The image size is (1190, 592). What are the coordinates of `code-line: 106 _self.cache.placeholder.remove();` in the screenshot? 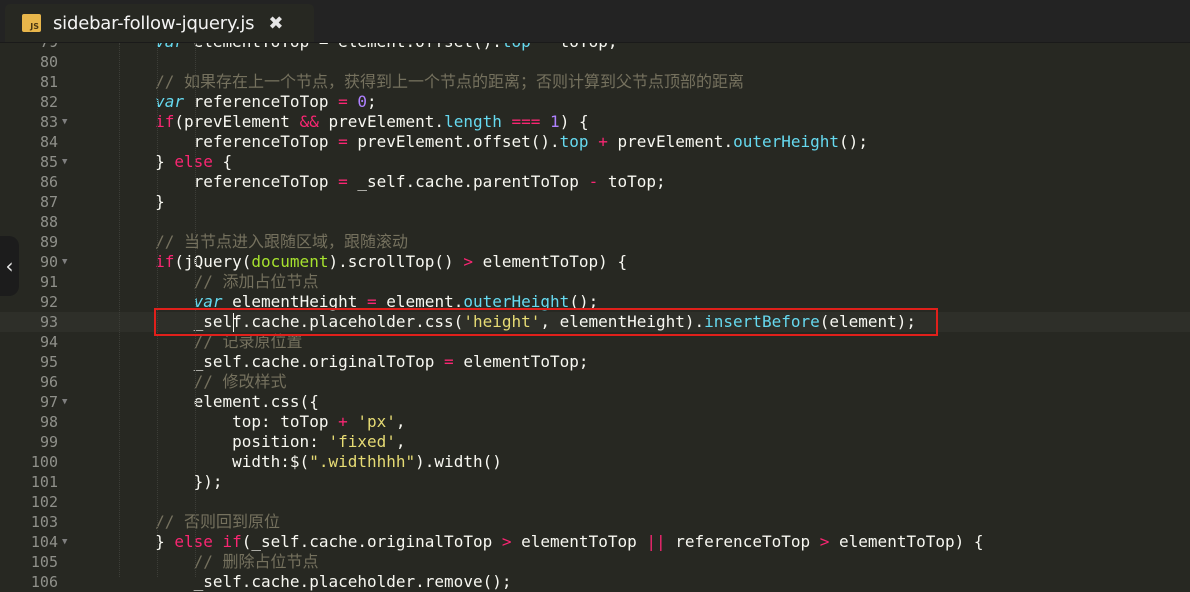 It's located at (595, 582).